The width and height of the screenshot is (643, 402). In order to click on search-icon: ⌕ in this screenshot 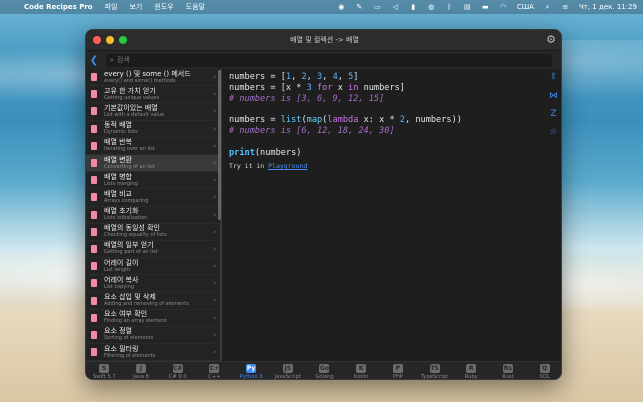, I will do `click(112, 59)`.